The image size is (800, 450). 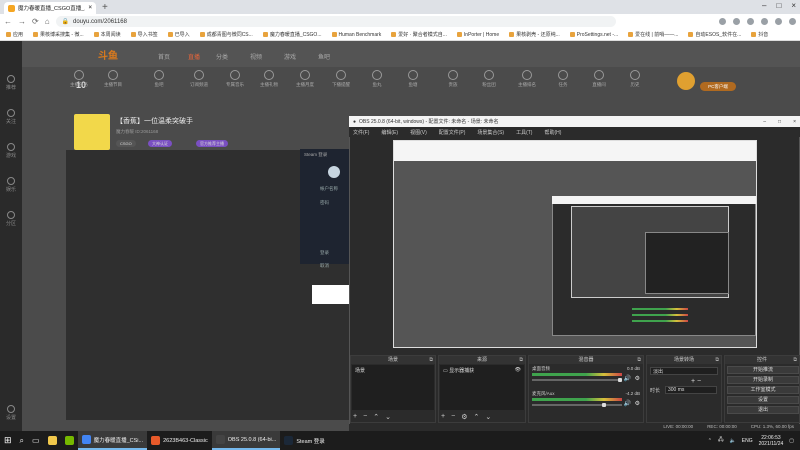 What do you see at coordinates (52, 440) in the screenshot?
I see `file-explorer-button` at bounding box center [52, 440].